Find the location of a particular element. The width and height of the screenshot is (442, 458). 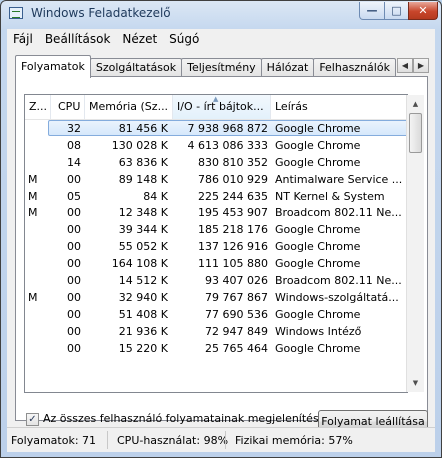

tab-services: Szolgáltatások is located at coordinates (136, 67).